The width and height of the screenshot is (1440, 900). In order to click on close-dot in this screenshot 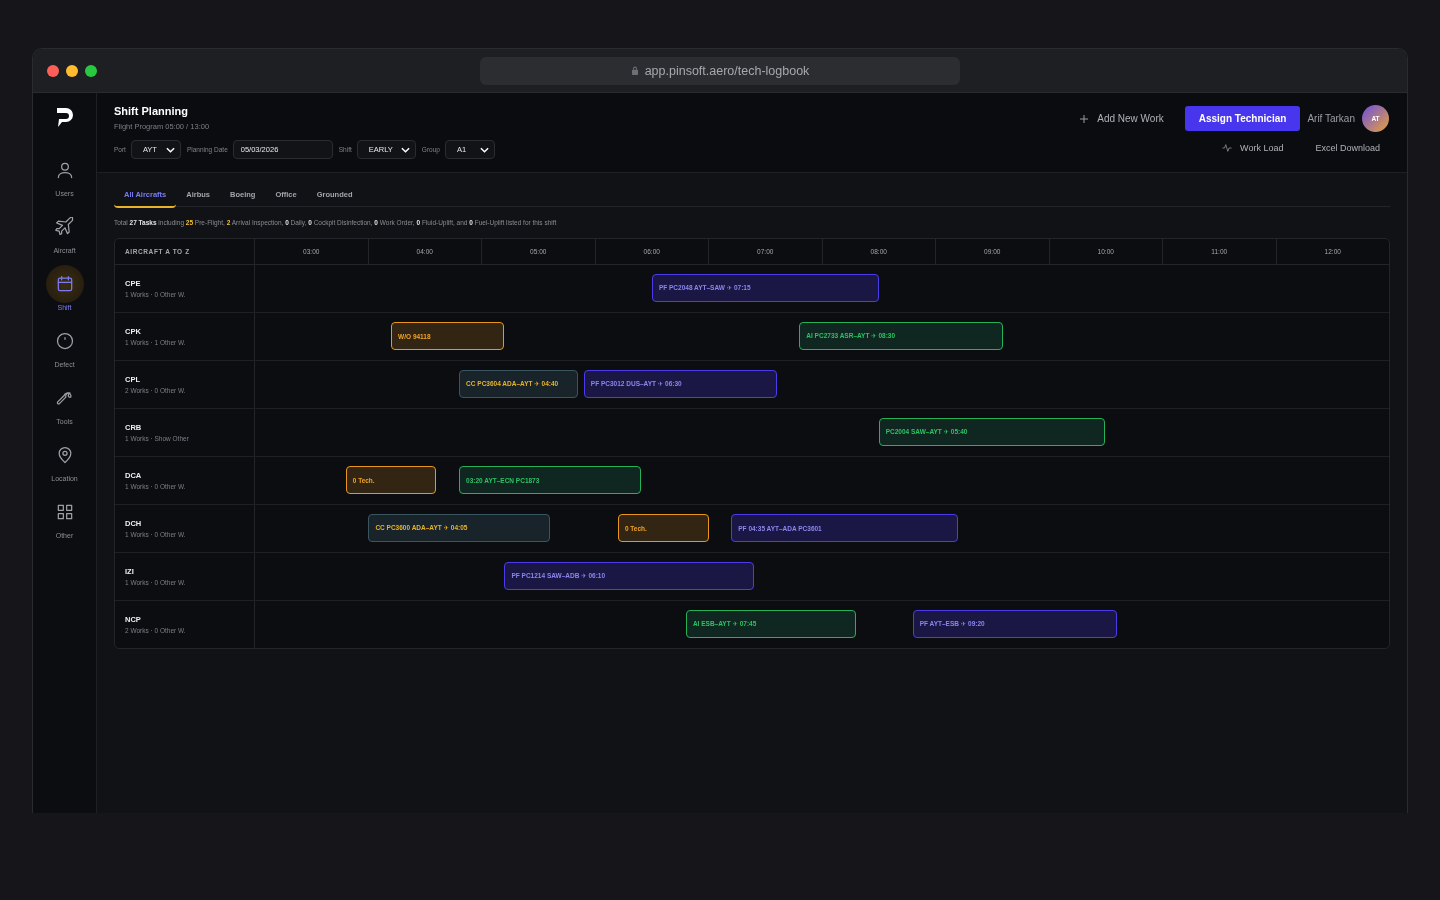, I will do `click(53, 70)`.